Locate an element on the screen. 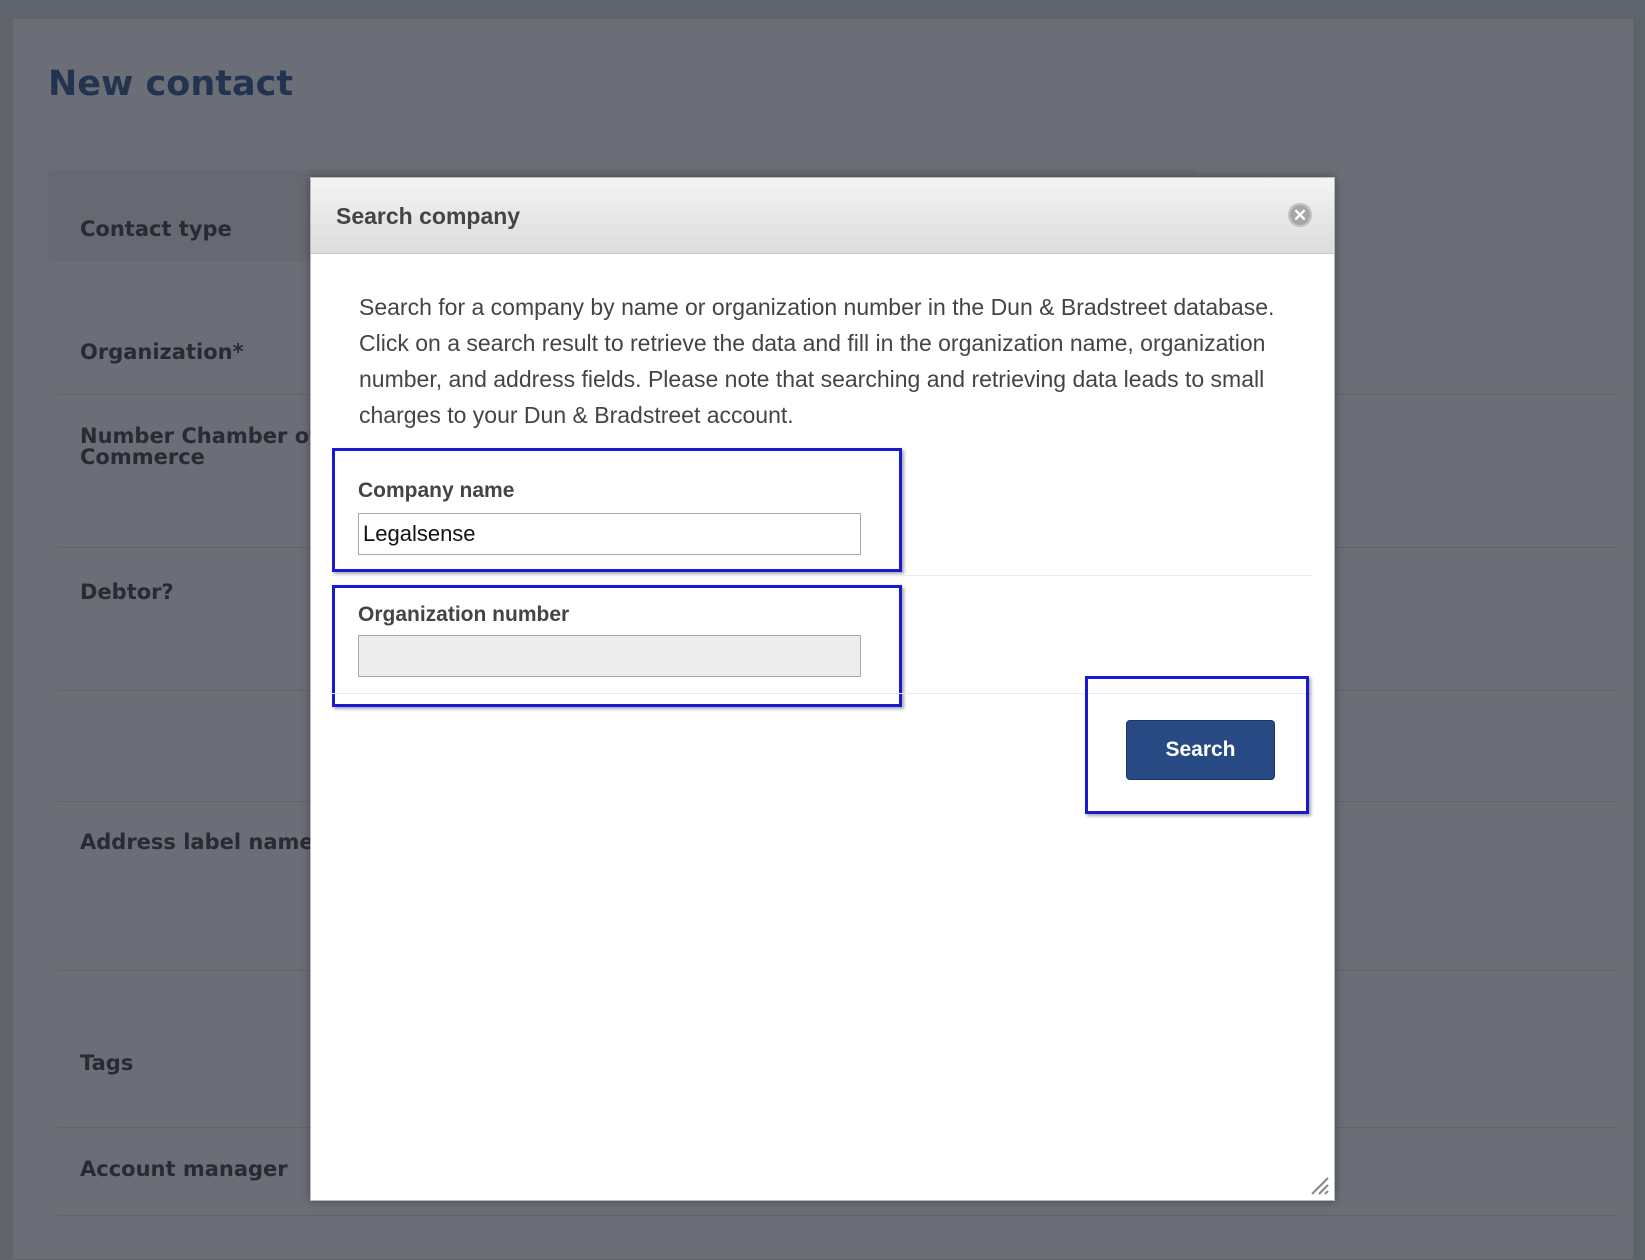 The image size is (1645, 1260). organization-number-input is located at coordinates (609, 656).